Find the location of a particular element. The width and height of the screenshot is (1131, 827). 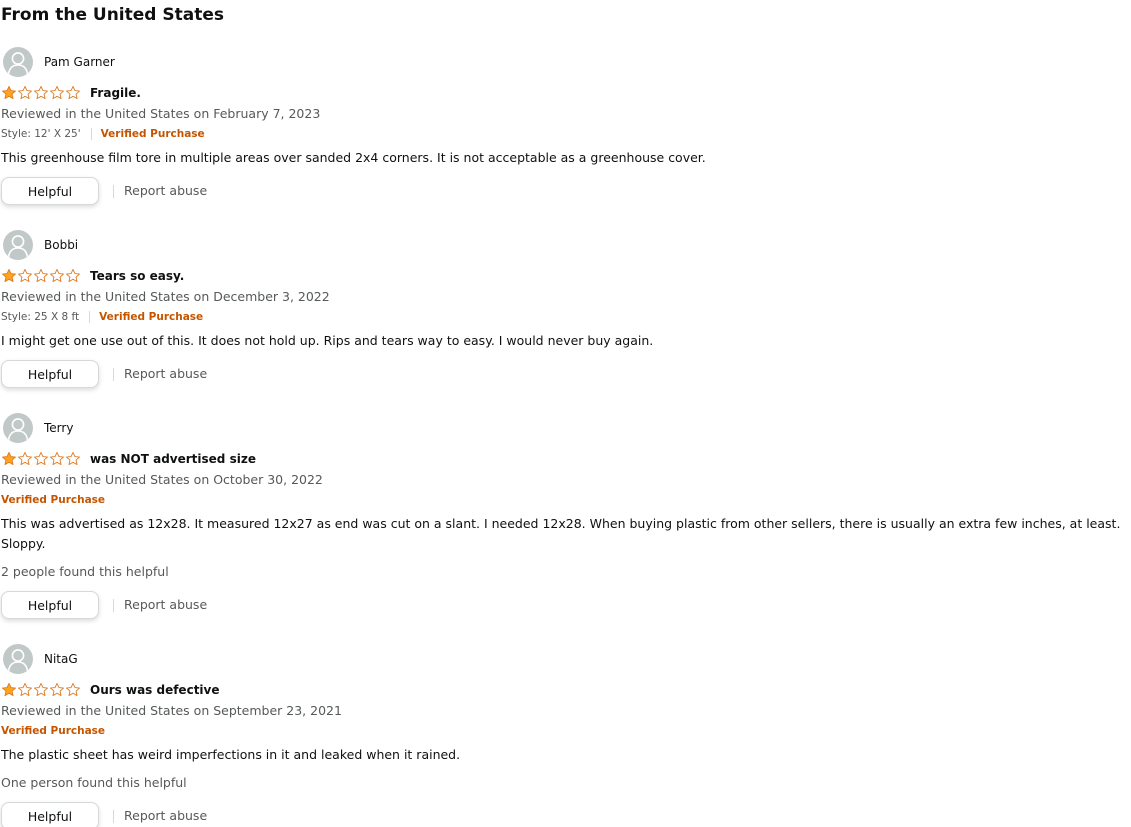

review-title: was NOT advertised size is located at coordinates (173, 459).